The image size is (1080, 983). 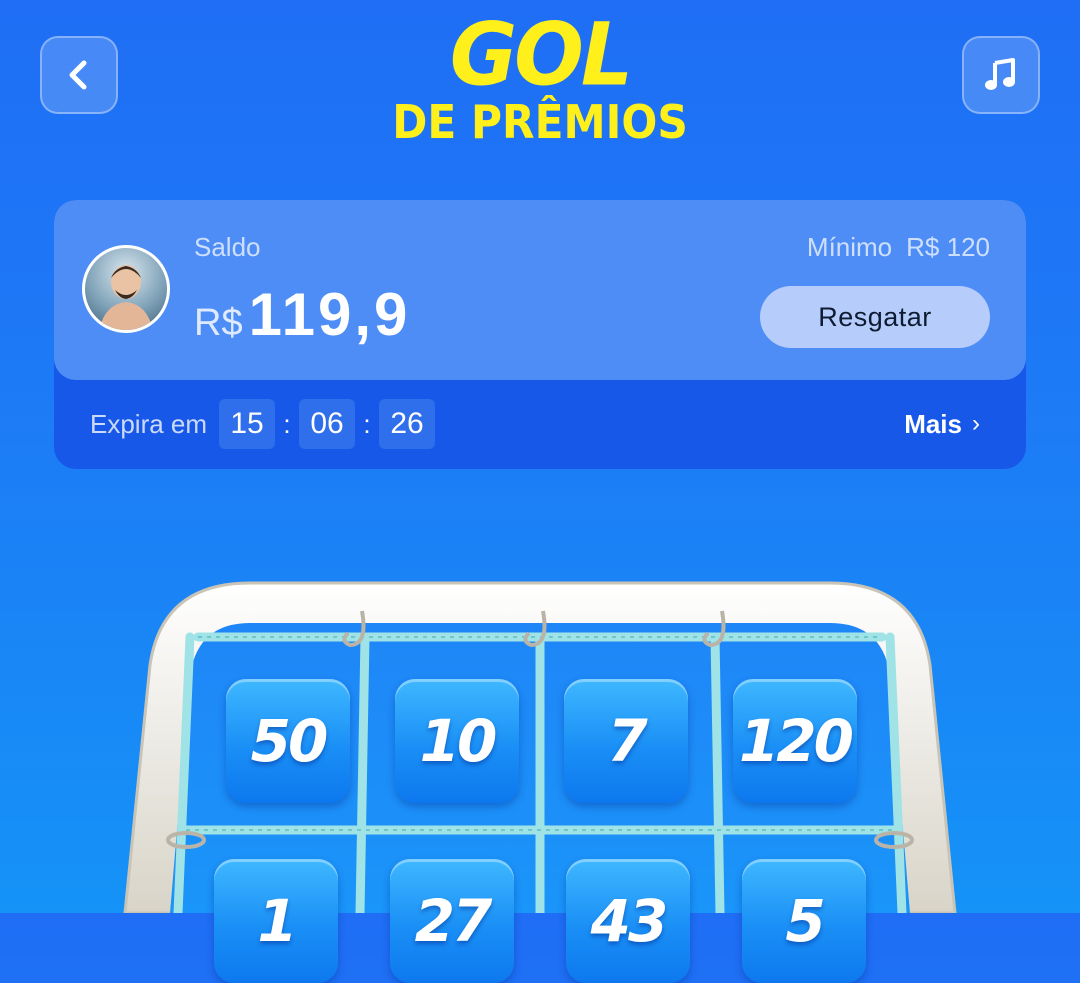 What do you see at coordinates (276, 921) in the screenshot?
I see `prize-tile: 1` at bounding box center [276, 921].